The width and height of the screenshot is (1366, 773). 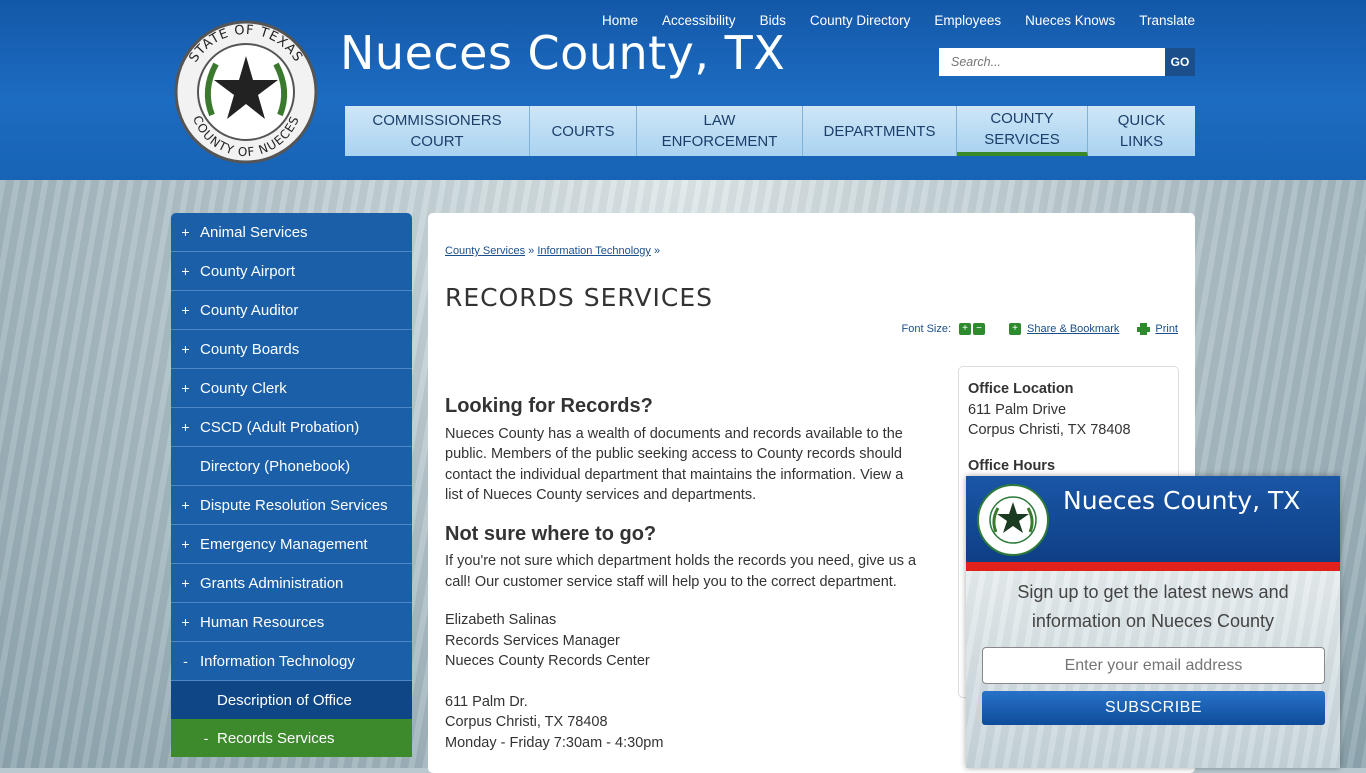 What do you see at coordinates (1180, 62) in the screenshot?
I see `search-go-button: GO` at bounding box center [1180, 62].